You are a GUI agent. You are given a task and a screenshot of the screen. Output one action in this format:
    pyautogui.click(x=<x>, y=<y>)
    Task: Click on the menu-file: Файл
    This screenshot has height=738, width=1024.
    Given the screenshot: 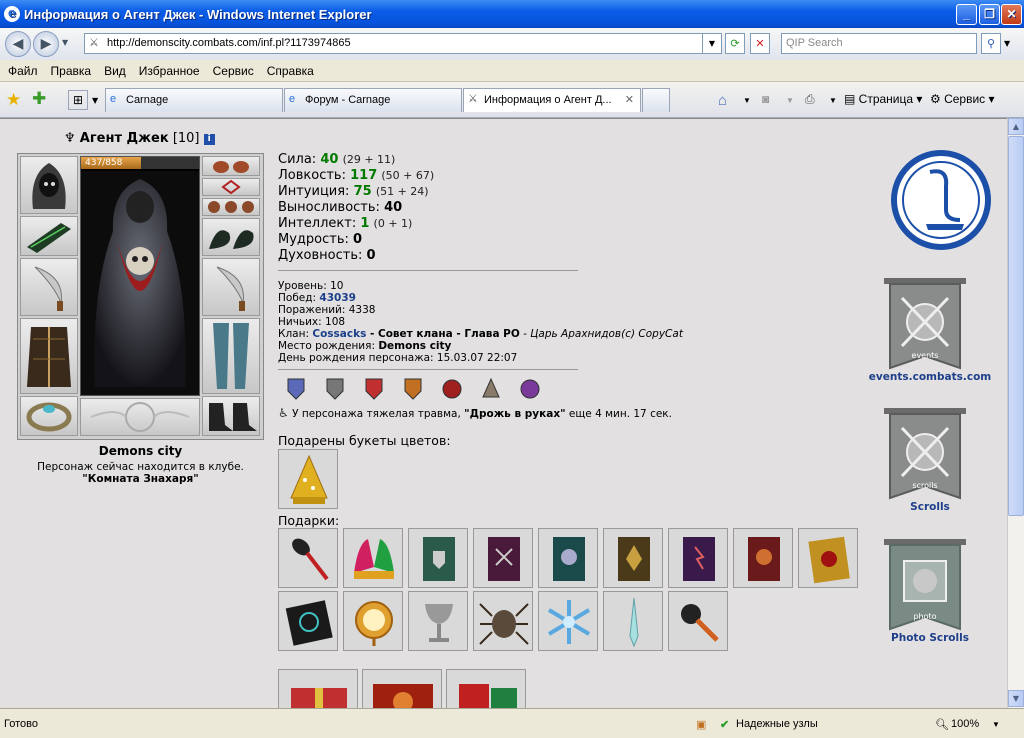 What is the action you would take?
    pyautogui.click(x=23, y=71)
    